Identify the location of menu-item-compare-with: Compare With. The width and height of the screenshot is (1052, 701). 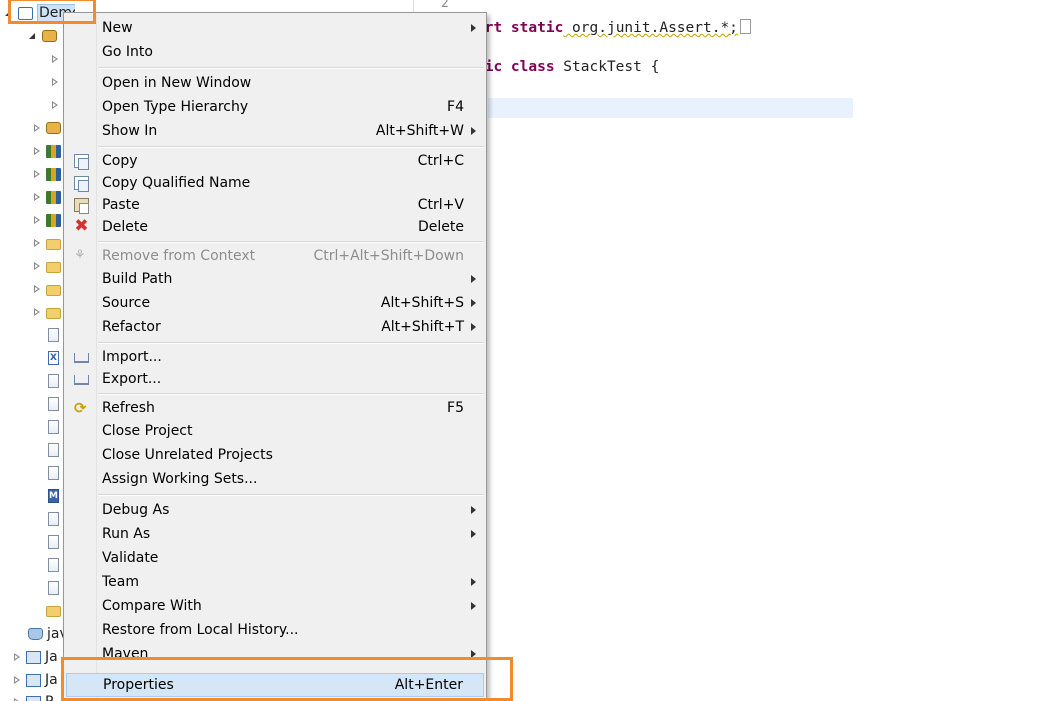
(275, 606).